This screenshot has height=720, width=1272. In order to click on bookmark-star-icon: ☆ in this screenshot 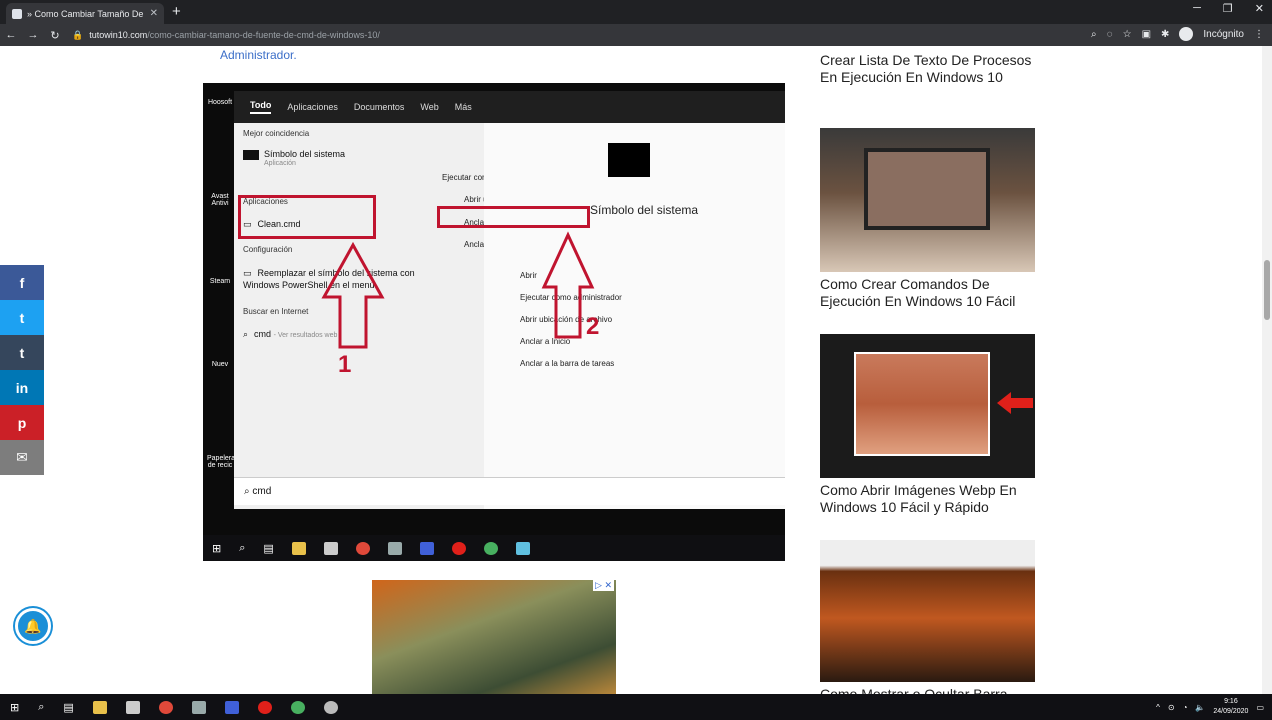, I will do `click(1127, 34)`.